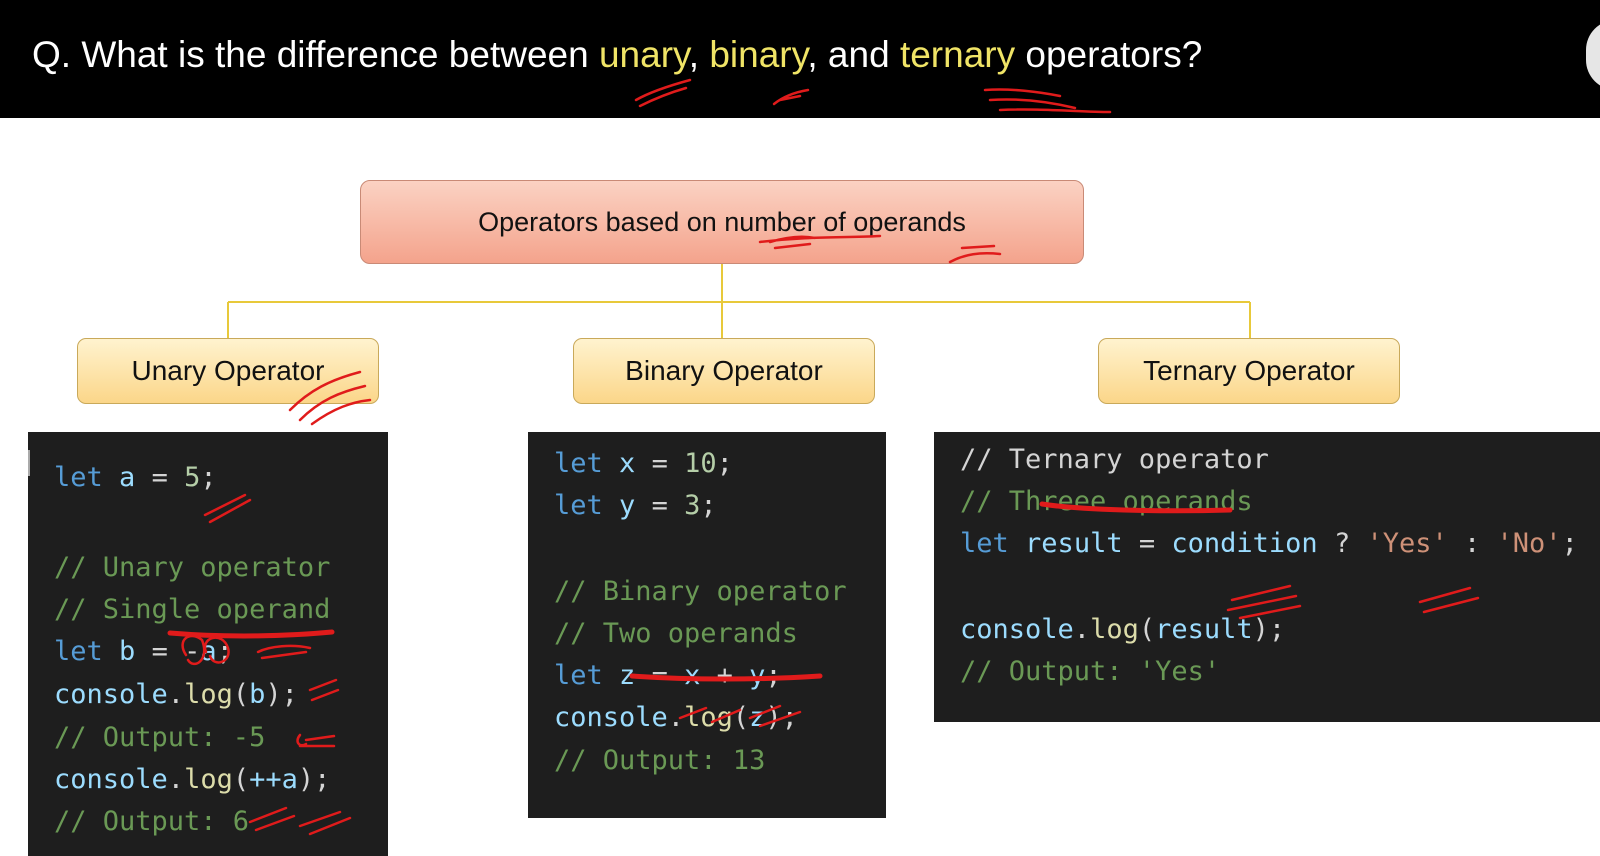 The image size is (1600, 856). I want to click on identifier: condition, so click(1244, 543).